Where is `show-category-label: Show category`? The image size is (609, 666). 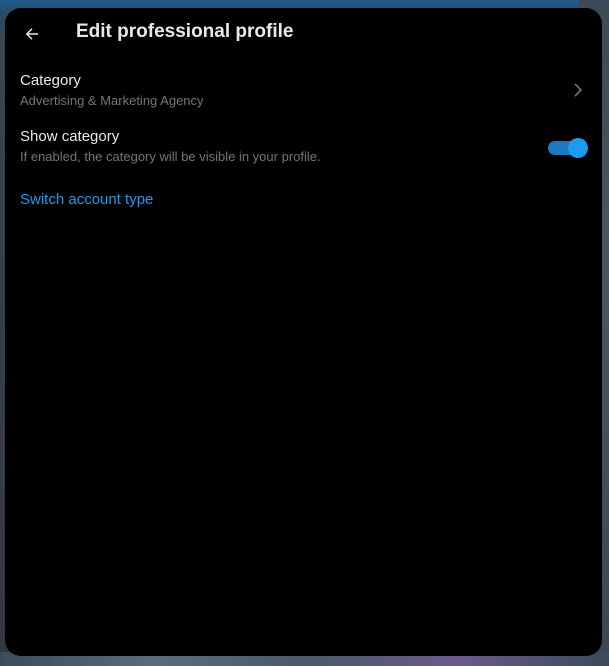
show-category-label: Show category is located at coordinates (70, 136).